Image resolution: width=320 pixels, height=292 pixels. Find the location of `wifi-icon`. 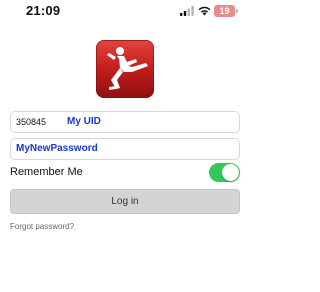

wifi-icon is located at coordinates (204, 11).